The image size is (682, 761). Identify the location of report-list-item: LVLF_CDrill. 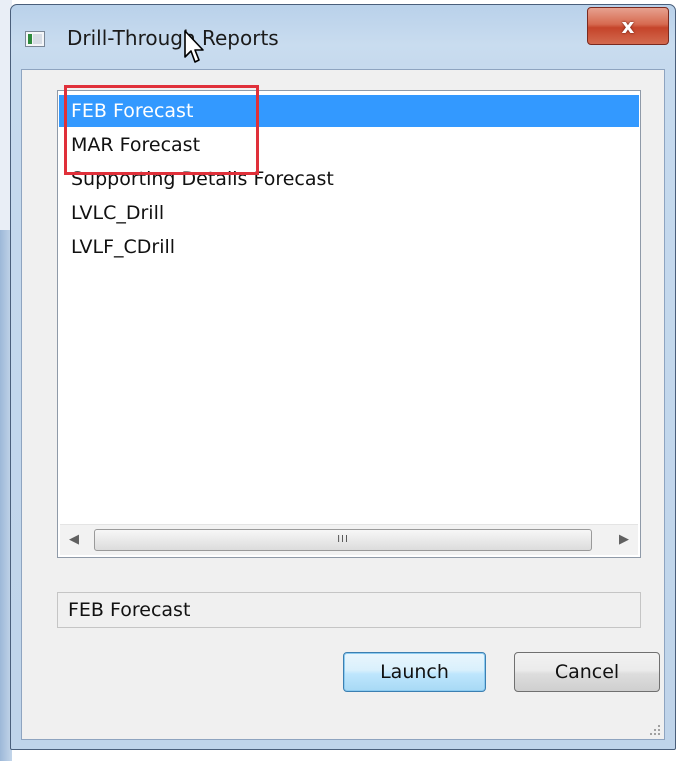
(349, 247).